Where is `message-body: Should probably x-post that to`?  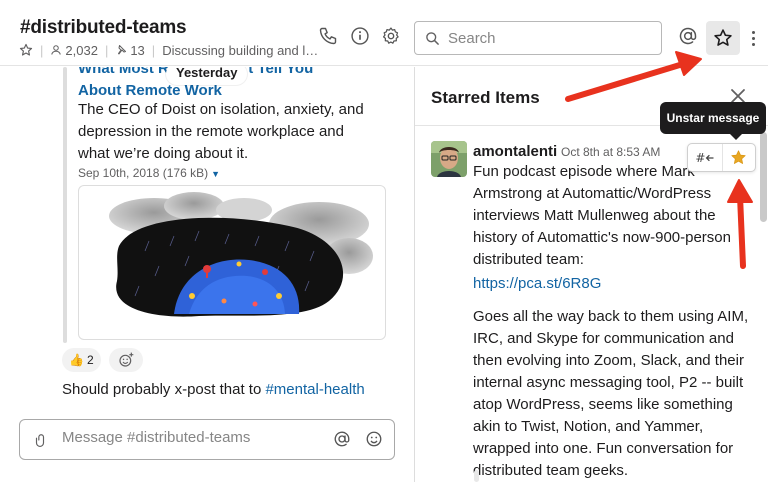
message-body: Should probably x-post that to is located at coordinates (164, 389).